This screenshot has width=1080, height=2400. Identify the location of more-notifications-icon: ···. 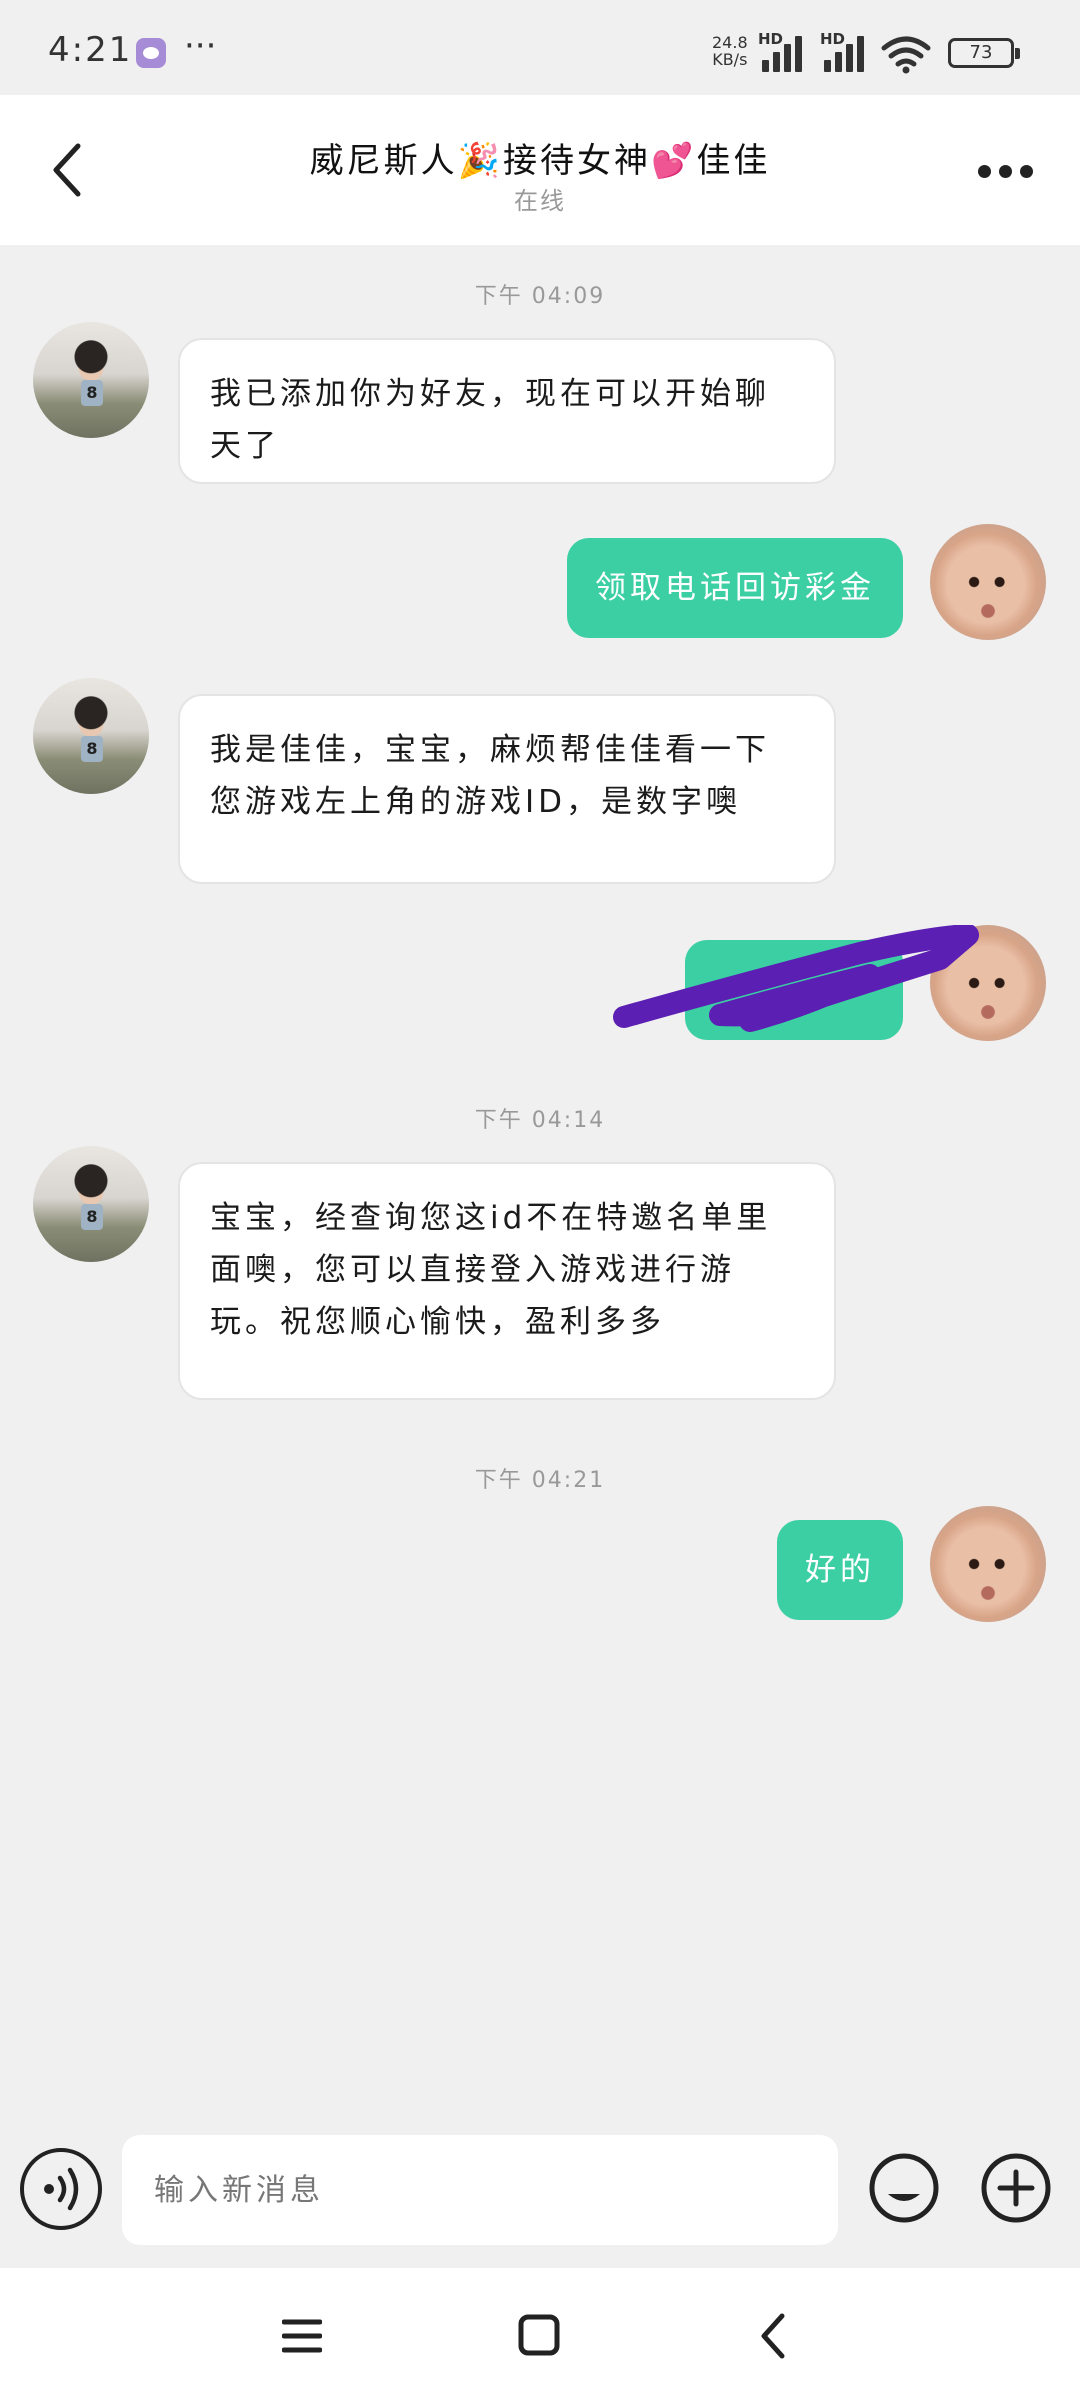
(200, 46).